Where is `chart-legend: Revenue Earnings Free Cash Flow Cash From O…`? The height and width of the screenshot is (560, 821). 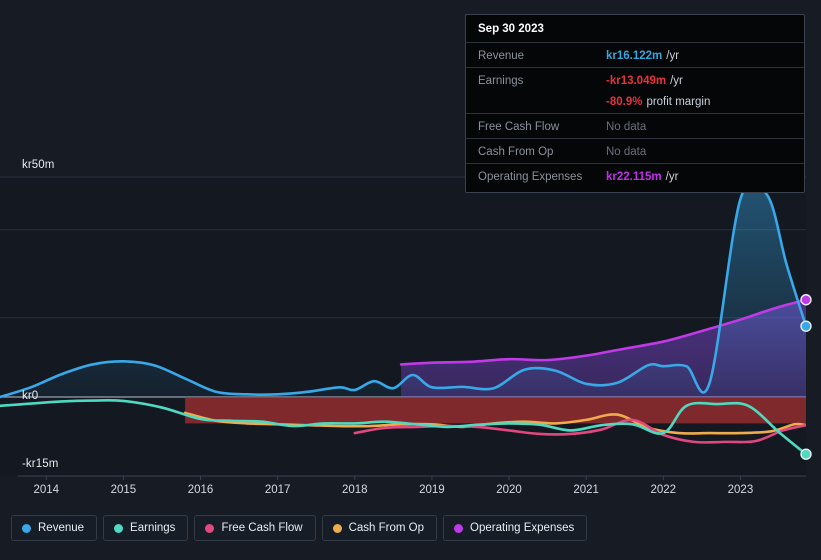
chart-legend: Revenue Earnings Free Cash Flow Cash From O… is located at coordinates (299, 528).